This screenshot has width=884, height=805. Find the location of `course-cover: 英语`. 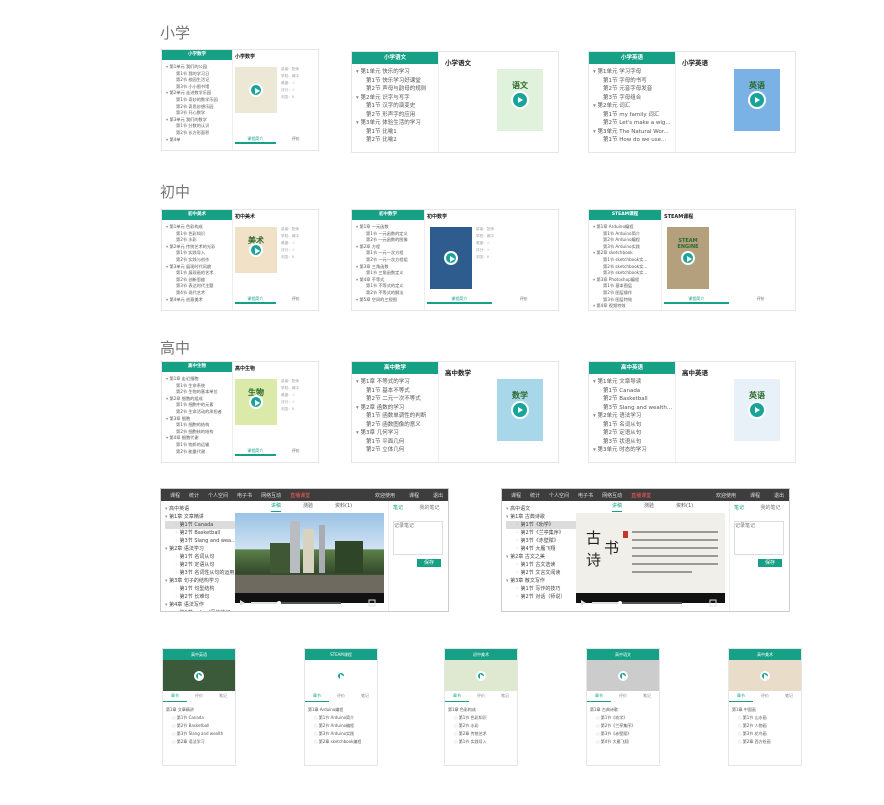

course-cover: 英语 is located at coordinates (757, 100).